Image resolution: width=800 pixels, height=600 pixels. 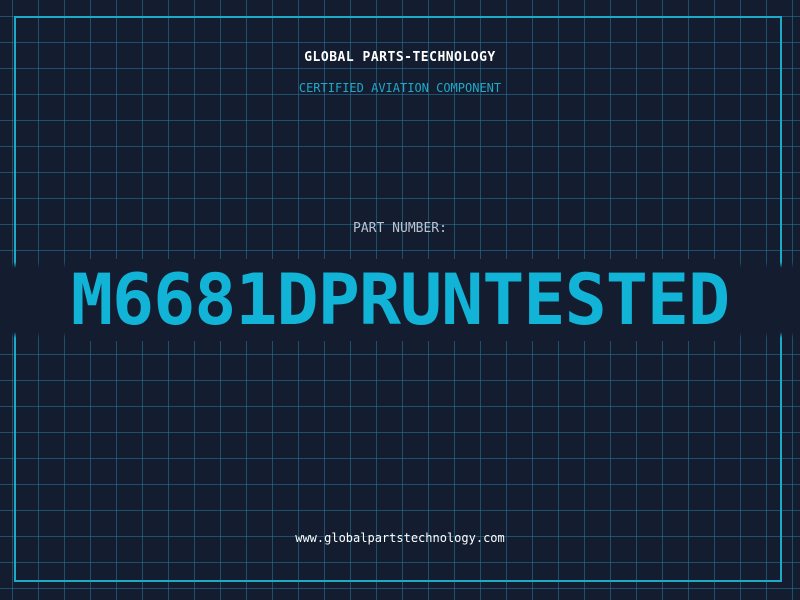 I want to click on brand-title: GLOBAL PARTS-TECHNOLOGY, so click(x=400, y=57).